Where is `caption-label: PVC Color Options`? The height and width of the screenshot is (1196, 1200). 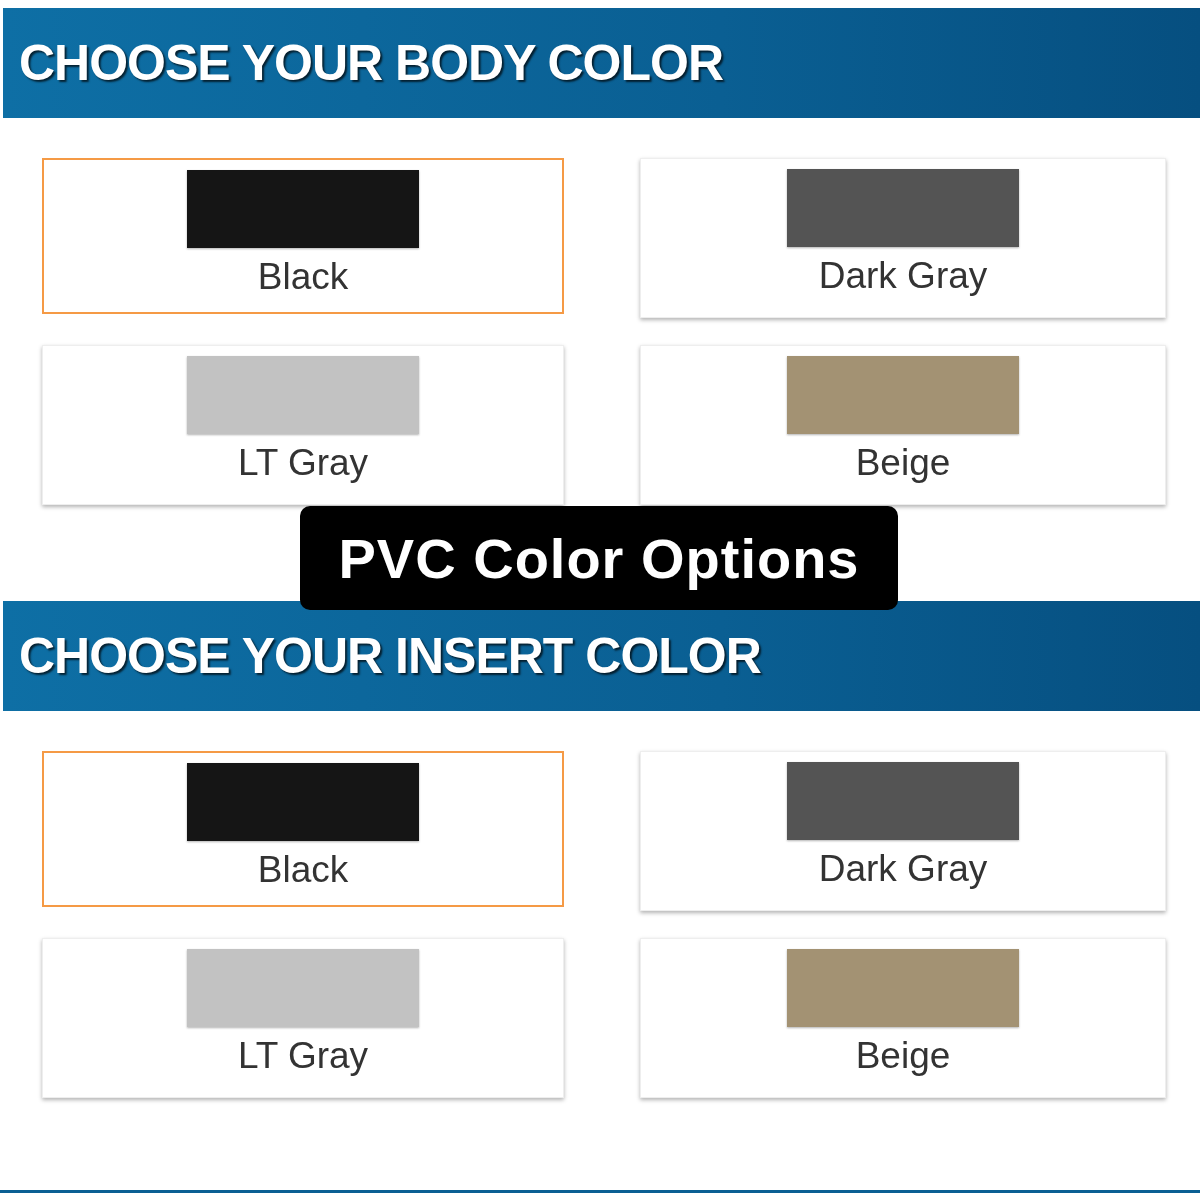 caption-label: PVC Color Options is located at coordinates (599, 558).